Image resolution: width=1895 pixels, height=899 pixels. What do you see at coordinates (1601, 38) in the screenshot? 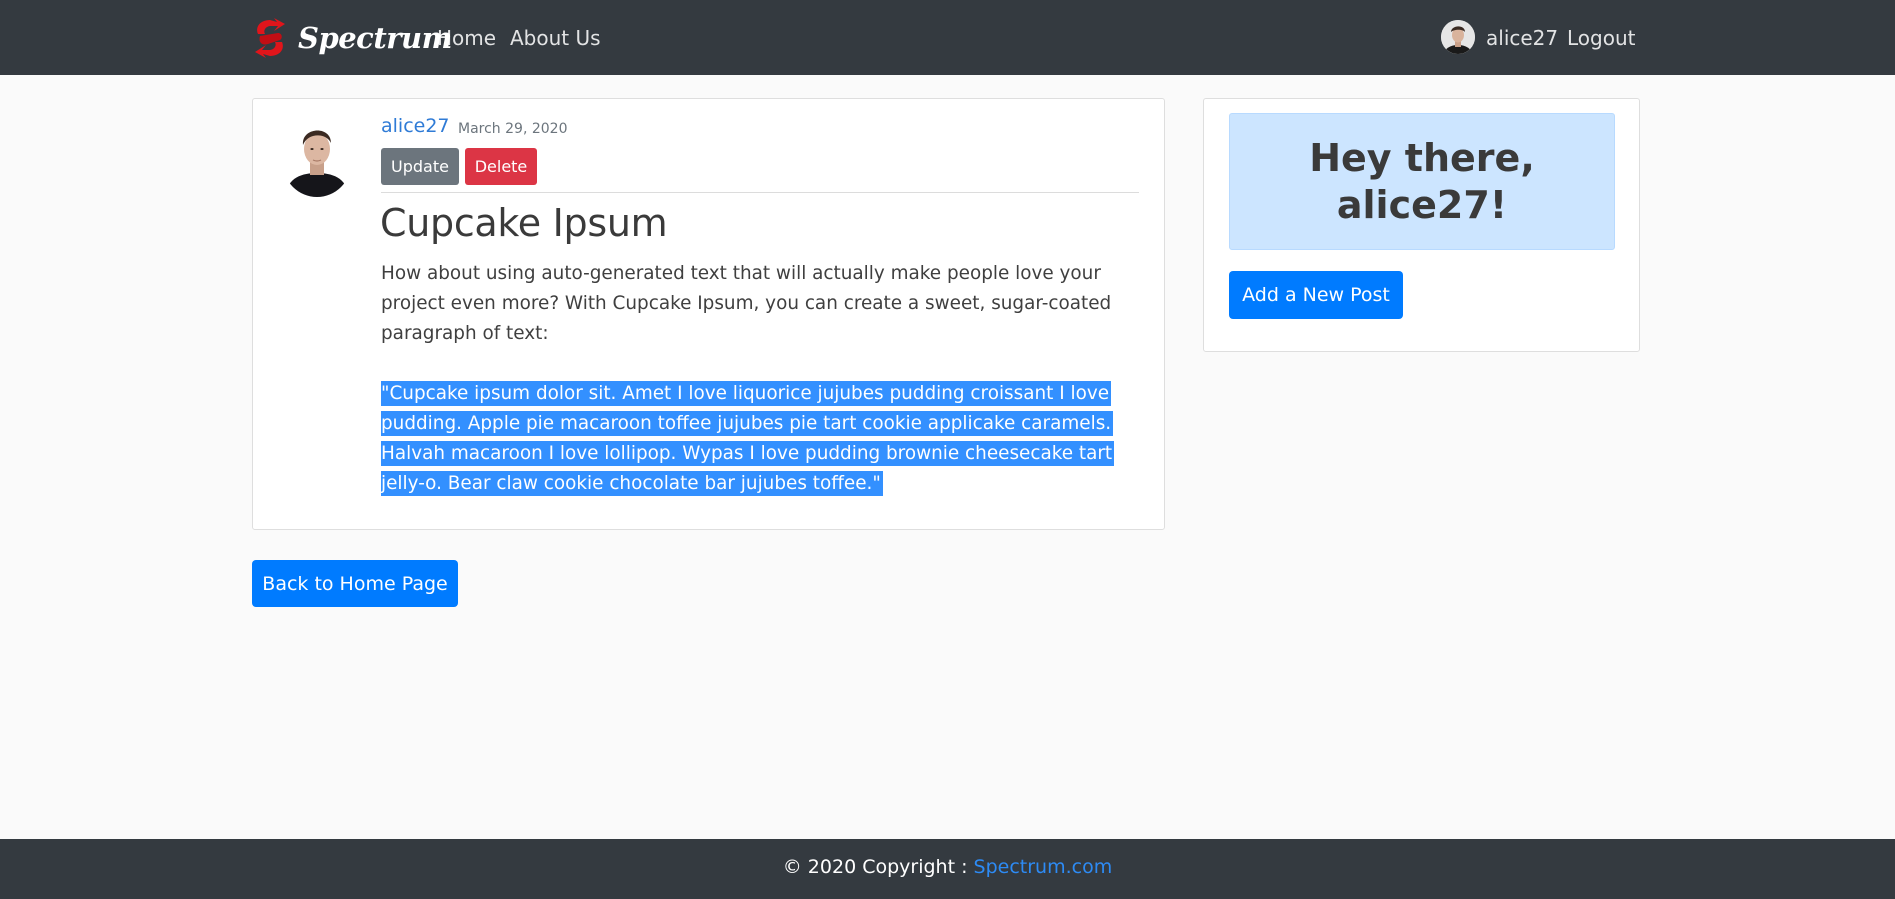
I see `nav-logout-link: Logout` at bounding box center [1601, 38].